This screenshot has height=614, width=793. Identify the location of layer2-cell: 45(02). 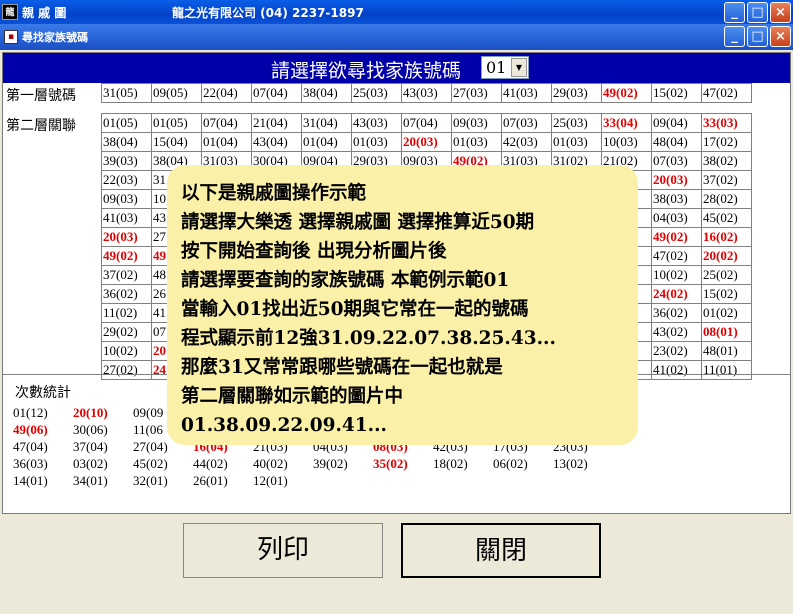
(726, 218).